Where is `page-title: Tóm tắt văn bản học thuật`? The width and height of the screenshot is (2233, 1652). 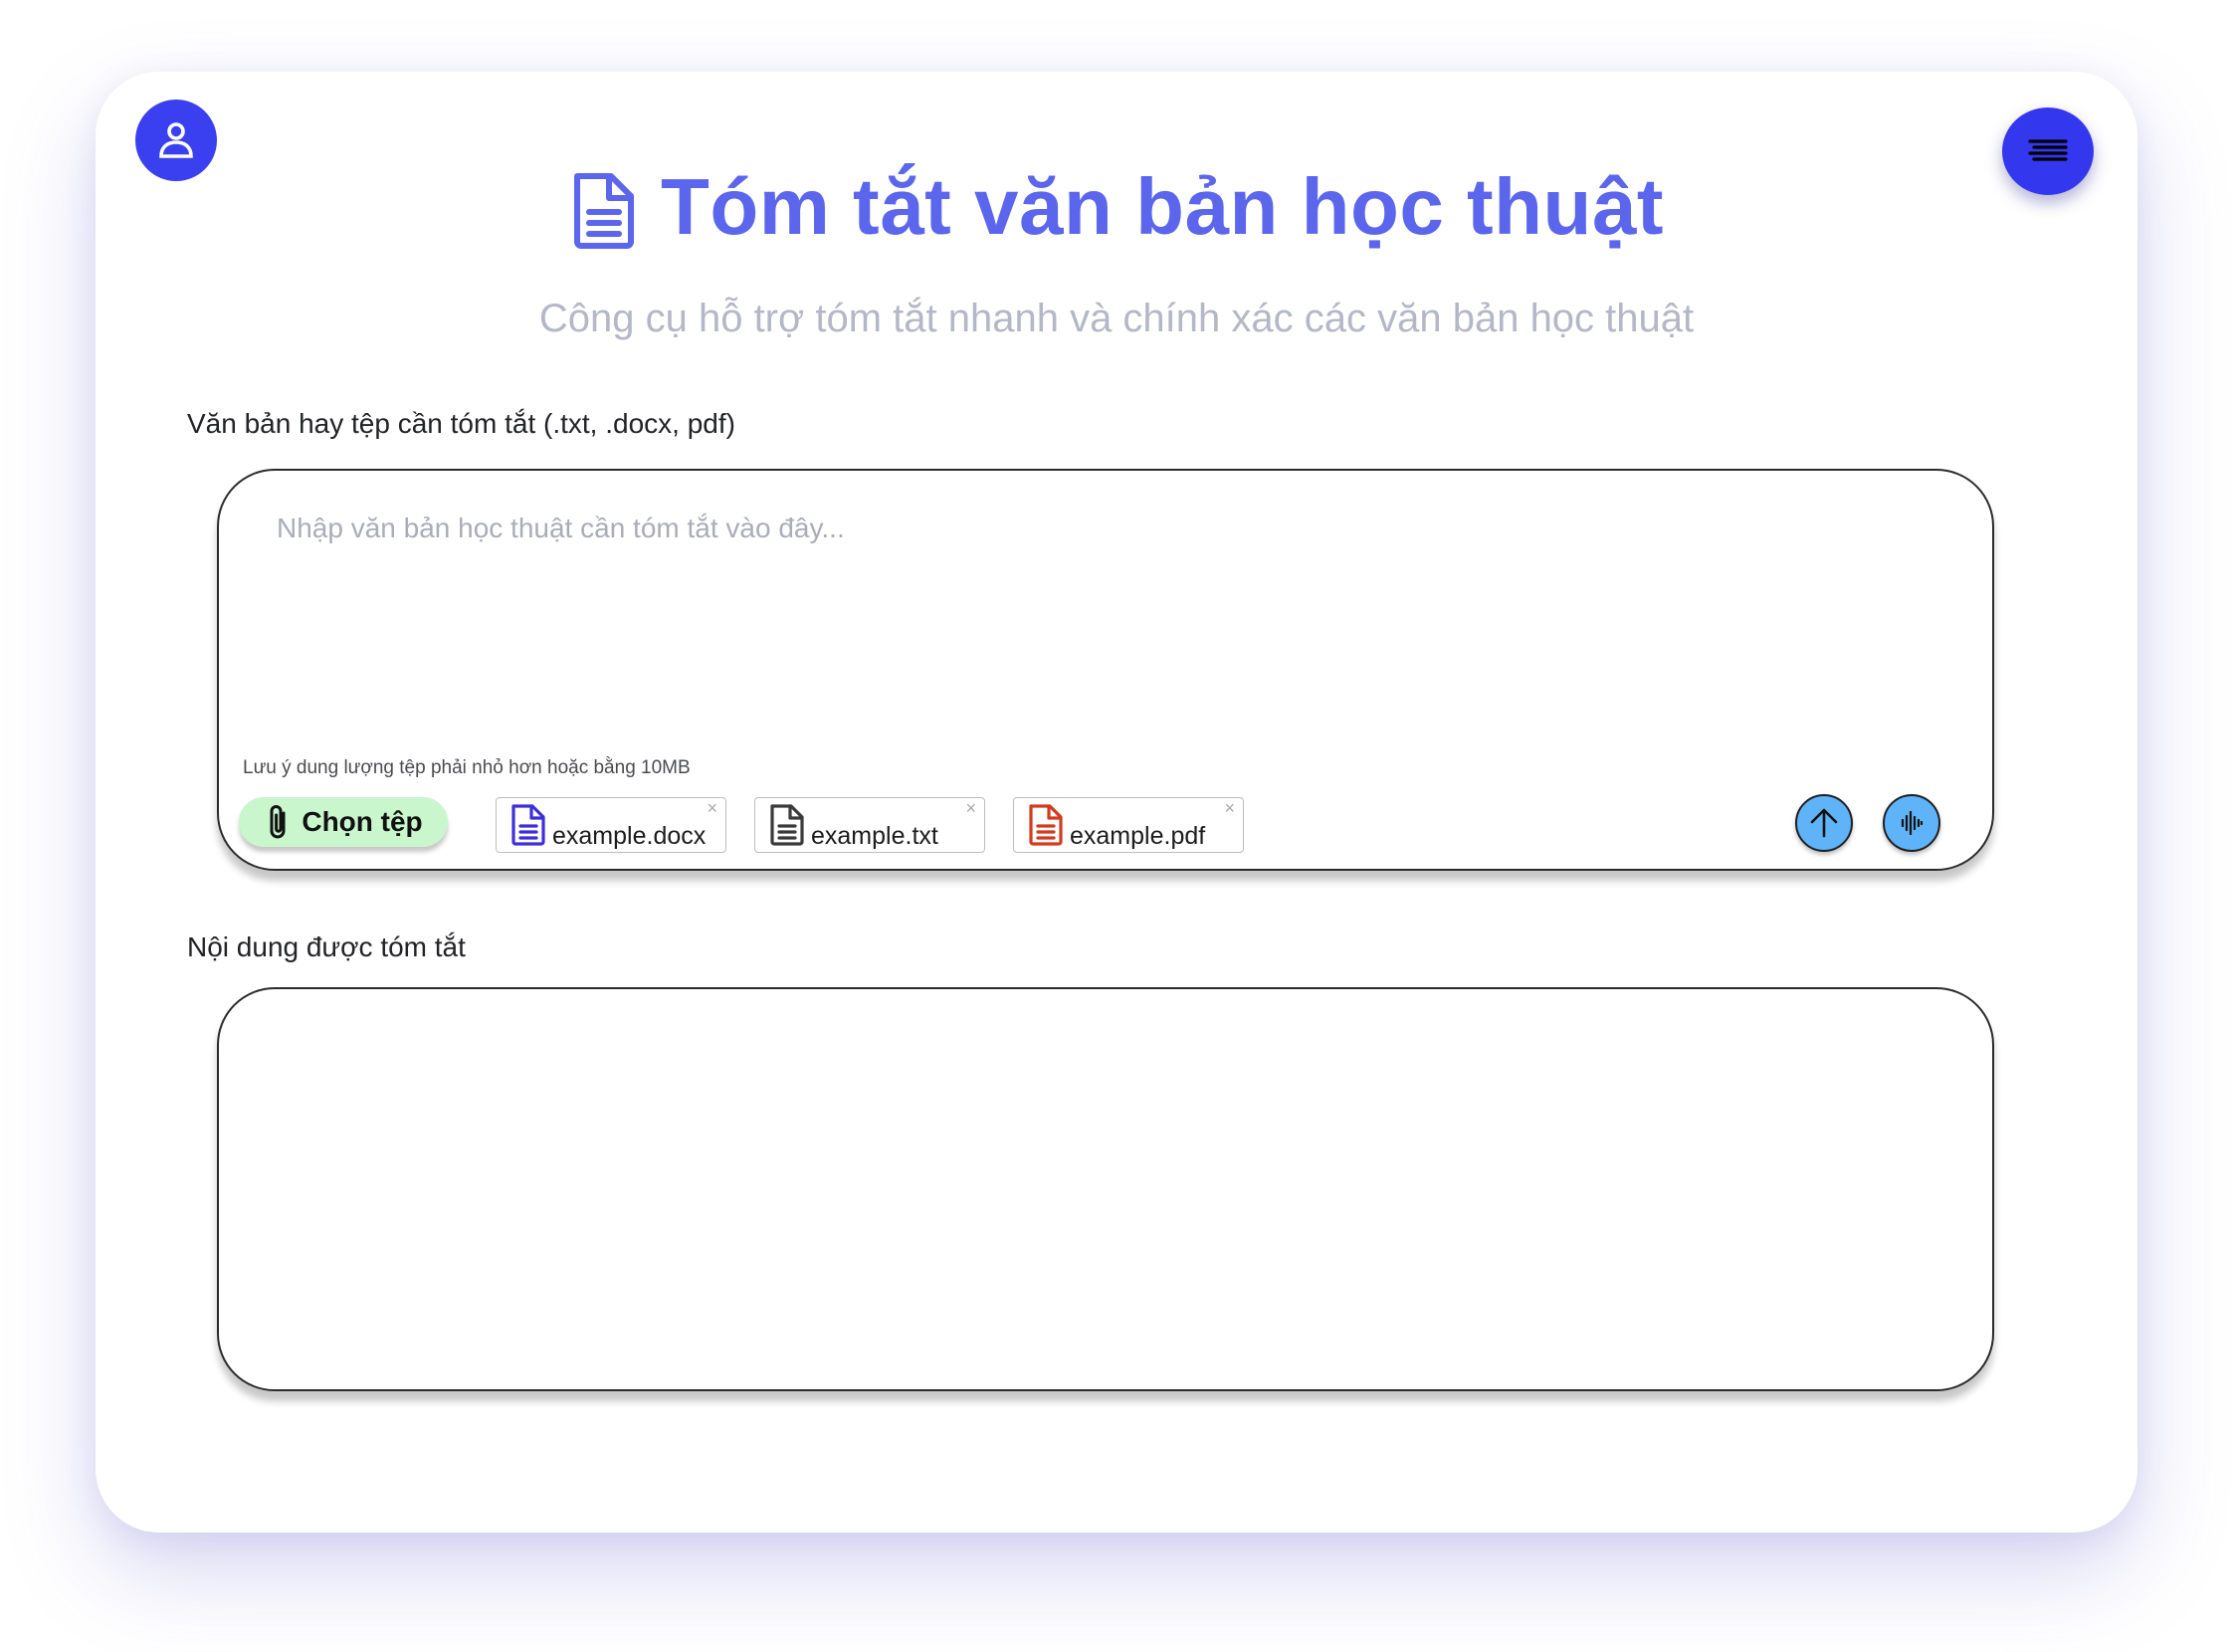
page-title: Tóm tắt văn bản học thuật is located at coordinates (1162, 206).